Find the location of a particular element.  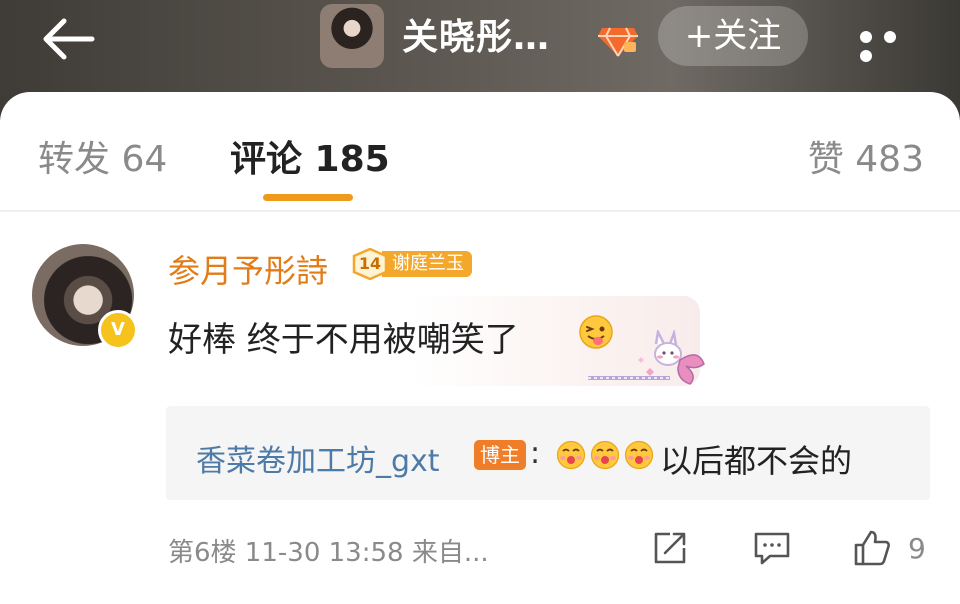

reply-username: 香菜卷加工坊_gxt is located at coordinates (318, 458).